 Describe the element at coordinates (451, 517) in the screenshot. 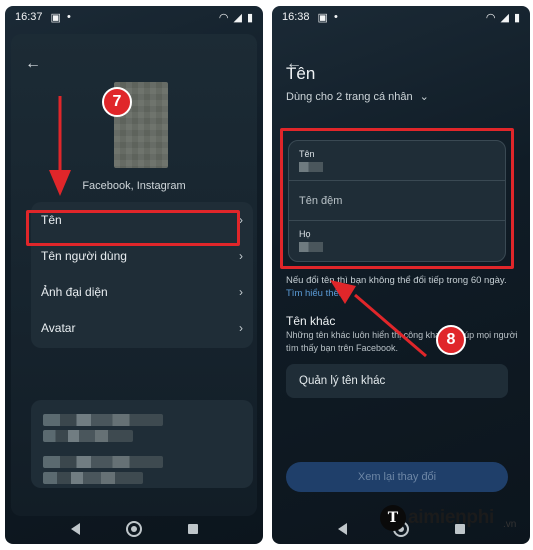

I see `brand-name: aimienphi` at that location.